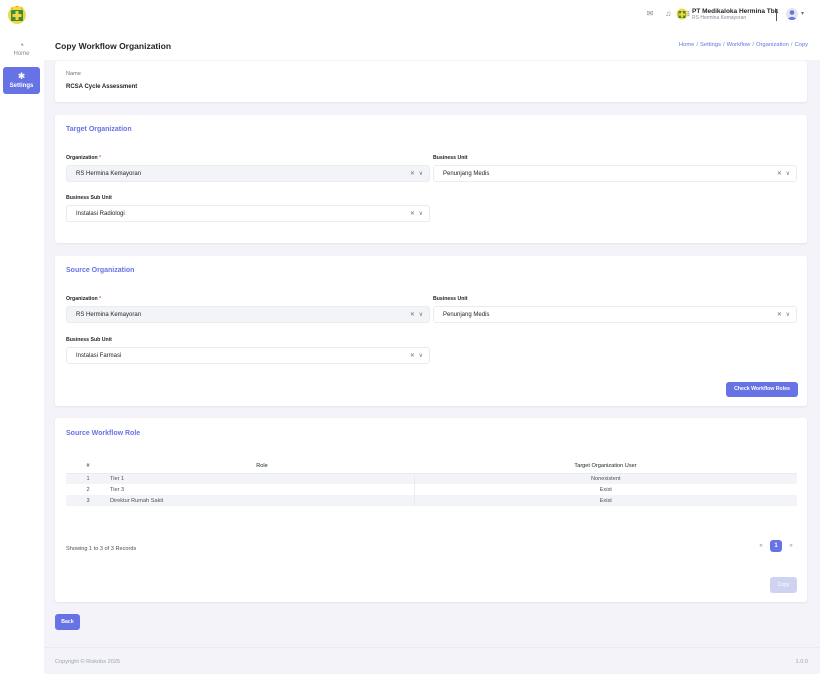  I want to click on check-workflow-roles-button: Check Workflow Roles, so click(762, 389).